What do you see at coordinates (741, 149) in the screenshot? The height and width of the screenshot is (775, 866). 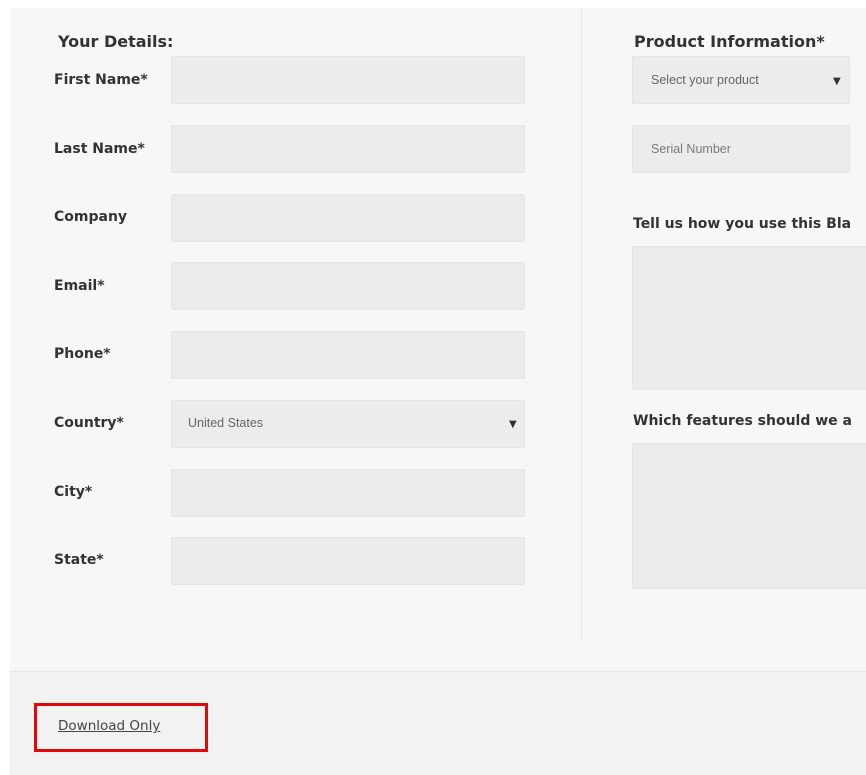 I see `serial-number-input: Serial Number` at bounding box center [741, 149].